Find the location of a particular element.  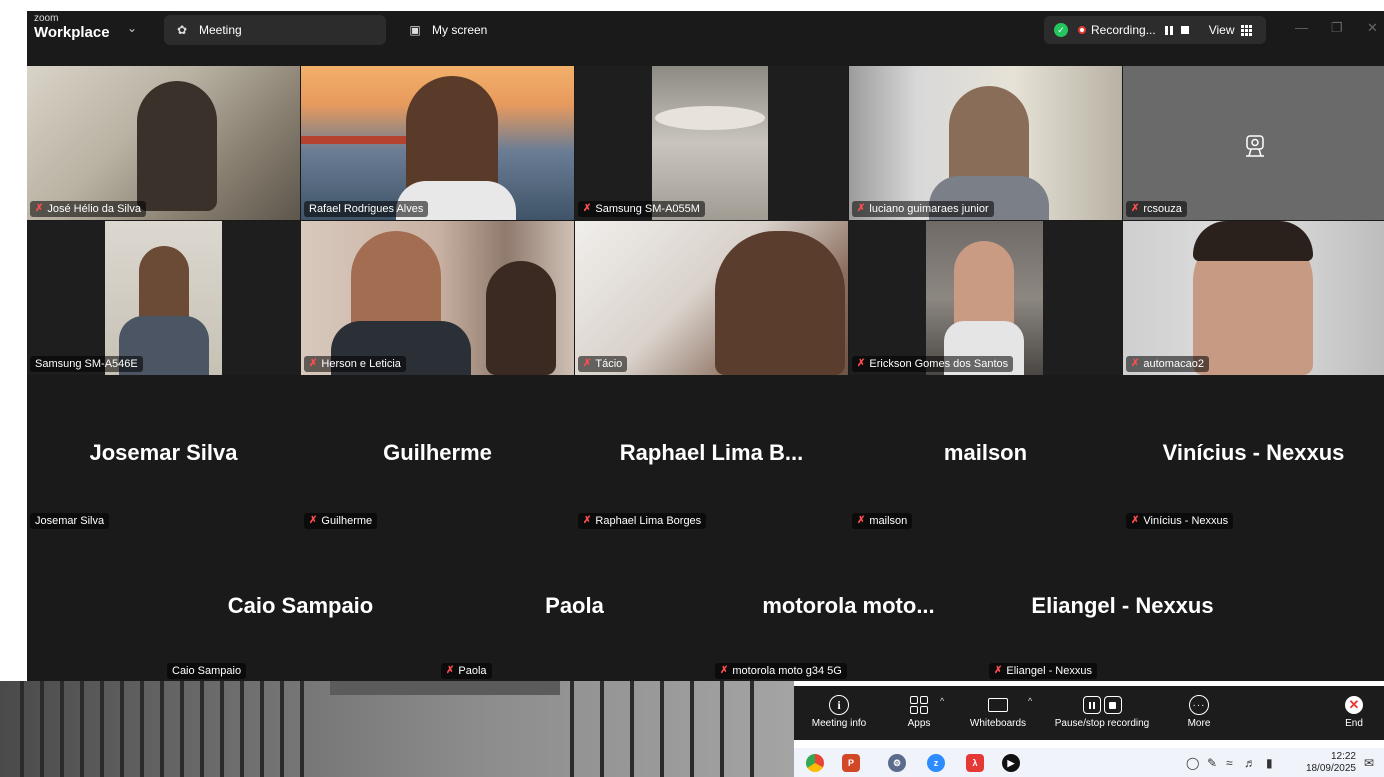

participant-display-name: Paola is located at coordinates (574, 605).